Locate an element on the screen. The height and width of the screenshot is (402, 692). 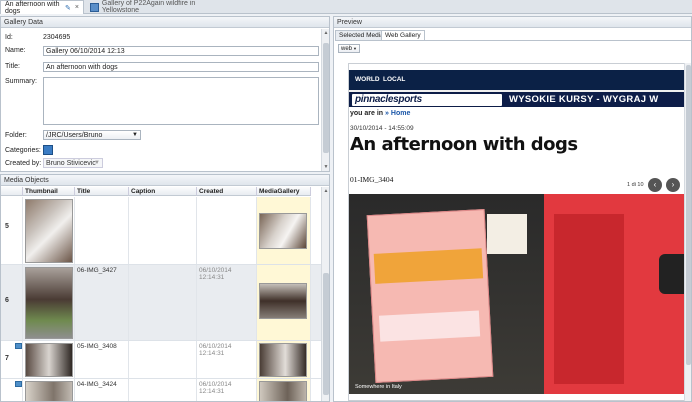
title-cell: 06-IMG_3427 is located at coordinates (102, 302).